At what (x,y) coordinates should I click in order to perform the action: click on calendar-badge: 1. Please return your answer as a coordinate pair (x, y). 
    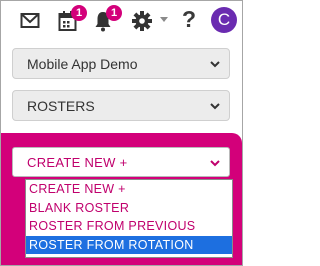
    Looking at the image, I should click on (79, 13).